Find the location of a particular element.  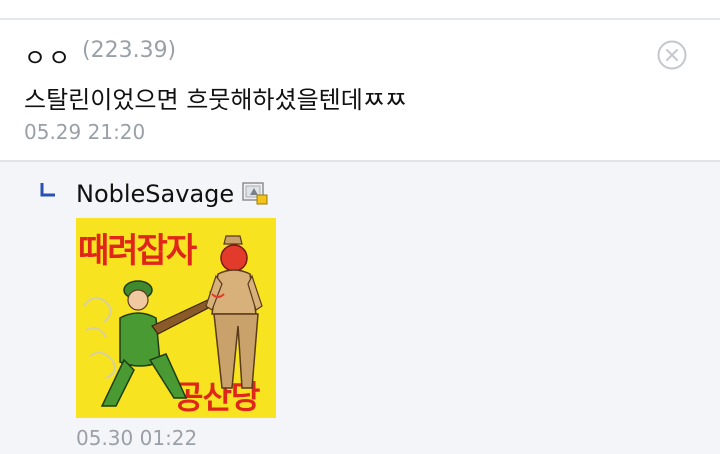

dccon-image: 때려잡자 공산당 is located at coordinates (176, 318).